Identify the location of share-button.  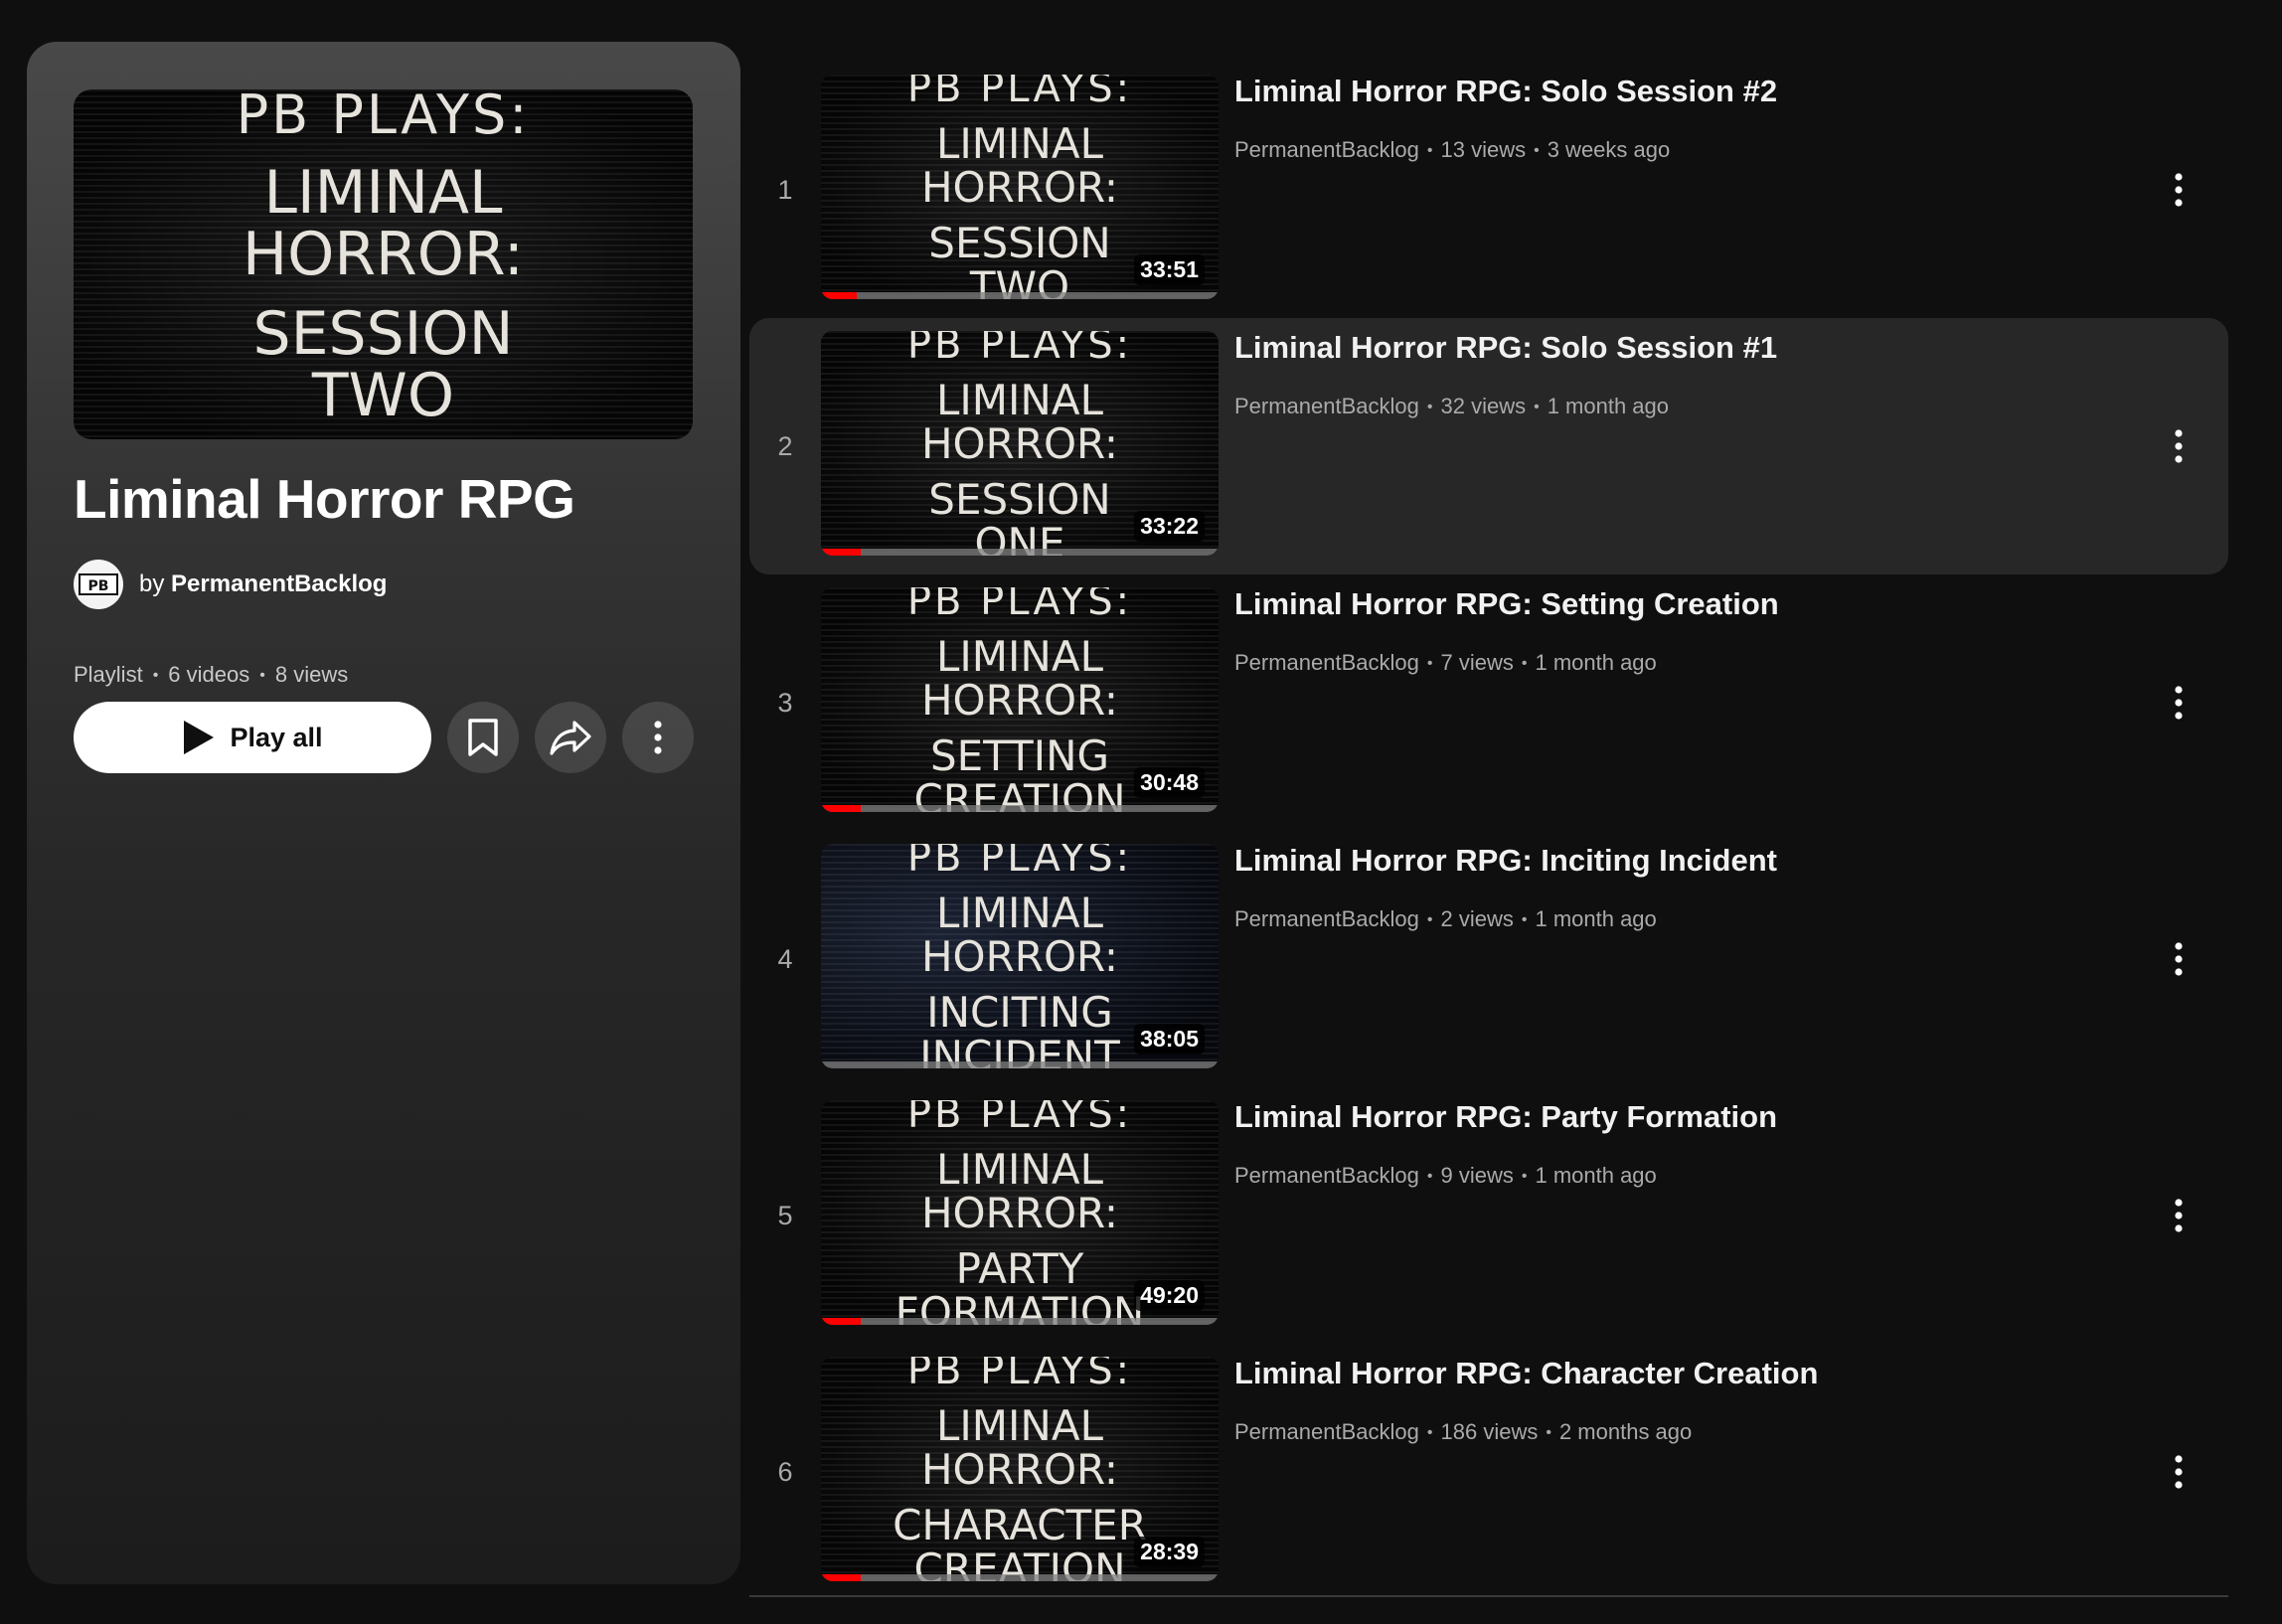
(570, 737).